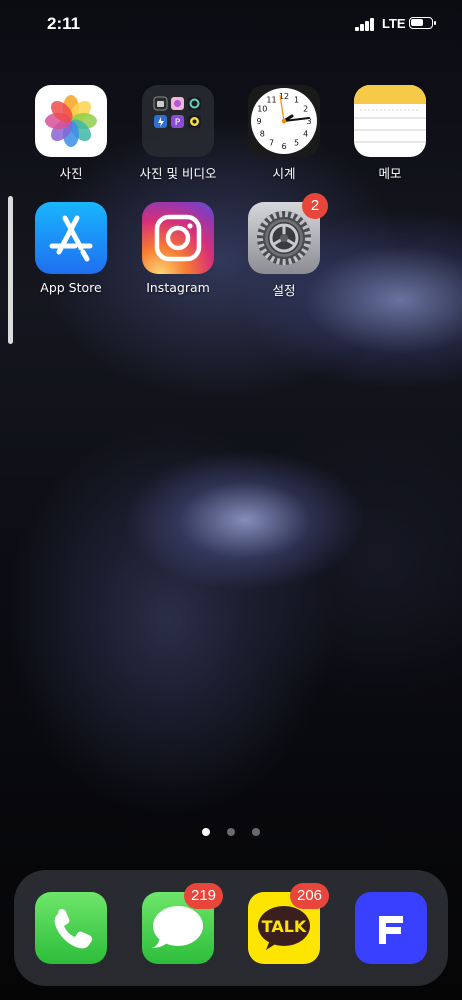 The image size is (462, 1000). What do you see at coordinates (390, 121) in the screenshot?
I see `notes-icon` at bounding box center [390, 121].